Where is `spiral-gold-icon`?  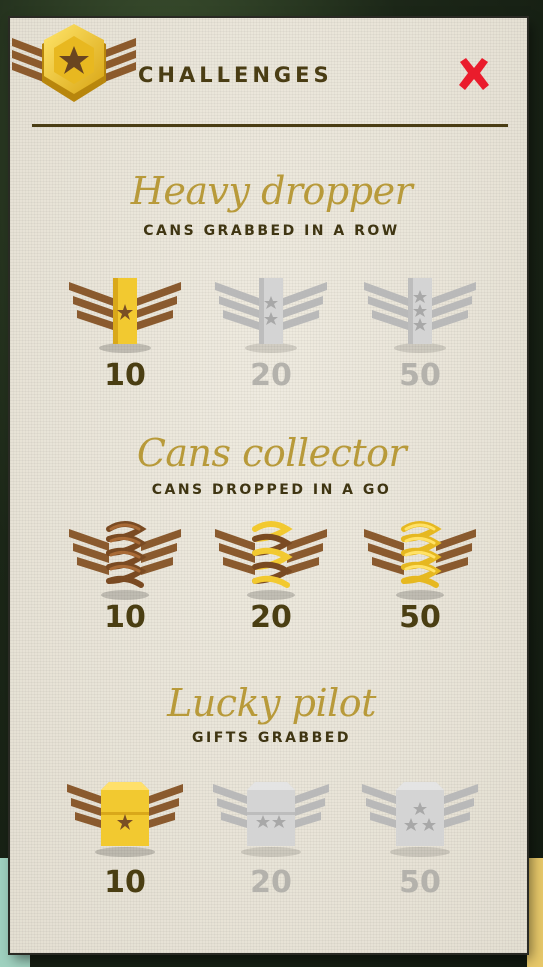 spiral-gold-icon is located at coordinates (420, 560).